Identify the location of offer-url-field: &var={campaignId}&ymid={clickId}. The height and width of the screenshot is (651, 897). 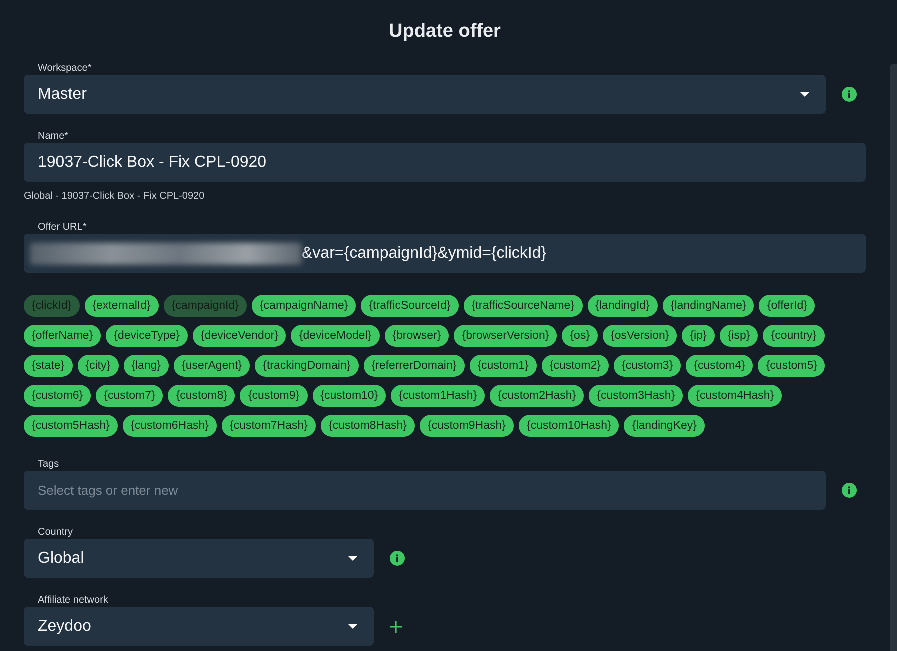
(445, 253).